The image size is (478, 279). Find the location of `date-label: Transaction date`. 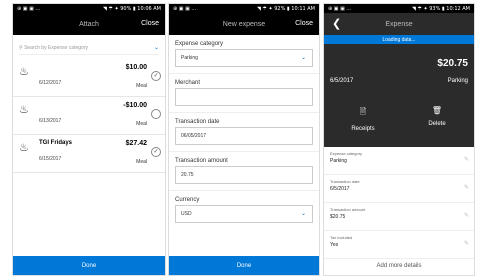

date-label: Transaction date is located at coordinates (197, 122).